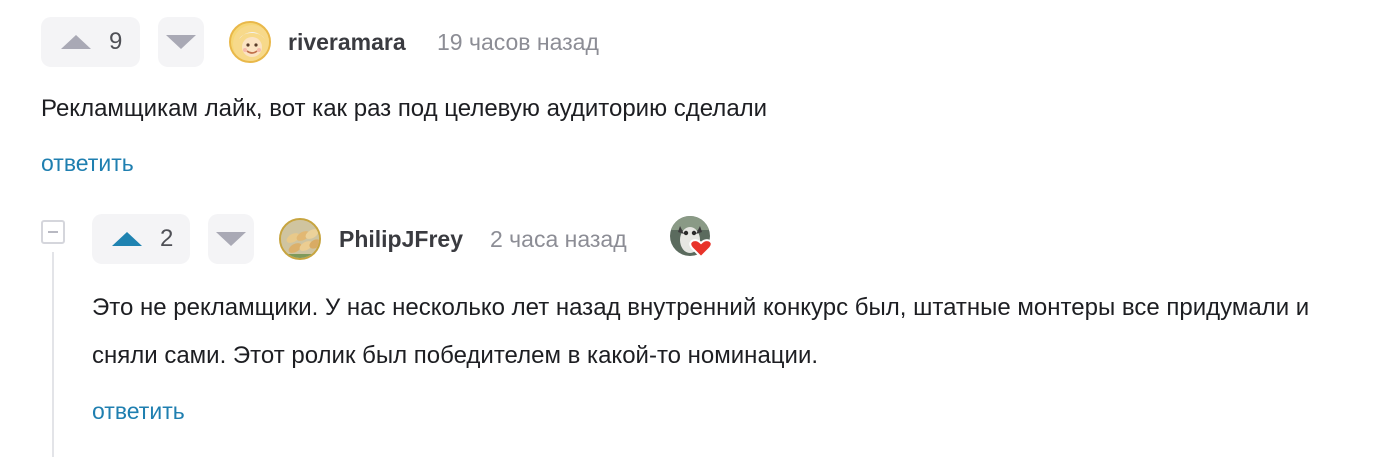 Image resolution: width=1388 pixels, height=457 pixels. What do you see at coordinates (692, 238) in the screenshot?
I see `heart-award-icon` at bounding box center [692, 238].